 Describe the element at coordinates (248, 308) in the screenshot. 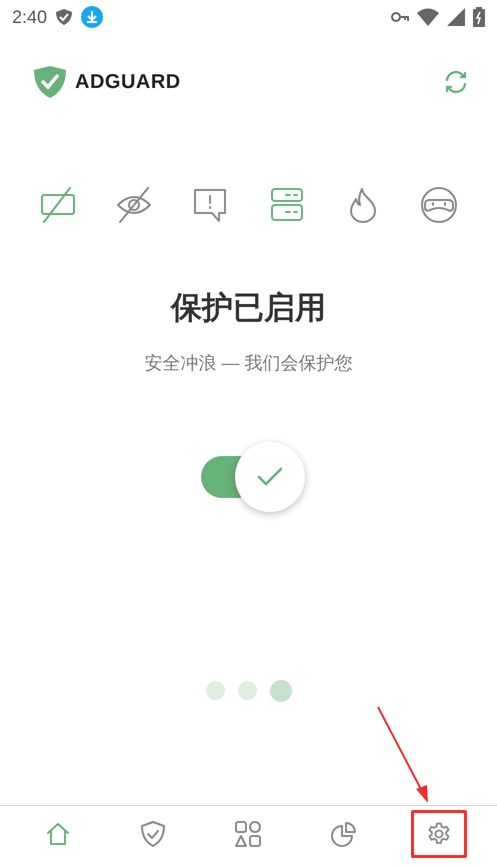

I see `status-title: 保护已启用` at that location.